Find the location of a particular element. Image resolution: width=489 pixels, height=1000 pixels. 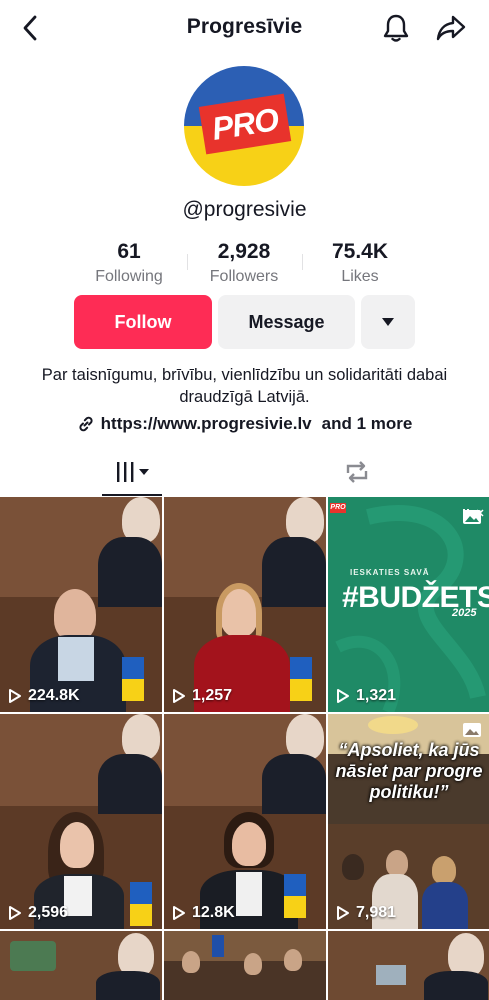

video-tile: 2,596 is located at coordinates (81, 821).